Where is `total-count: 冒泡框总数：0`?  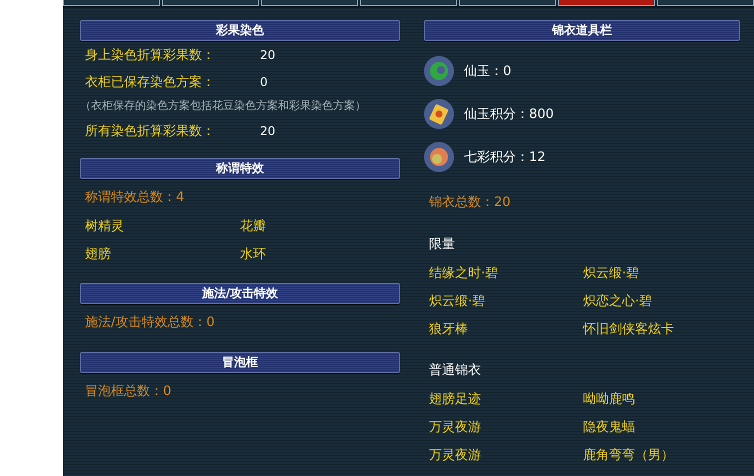 total-count: 冒泡框总数：0 is located at coordinates (128, 392).